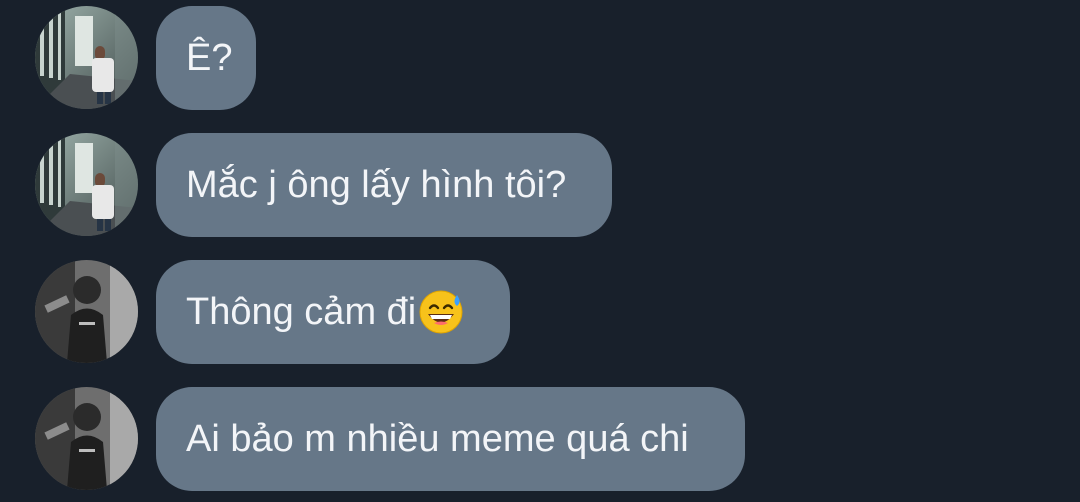  What do you see at coordinates (209, 57) in the screenshot?
I see `message-text: Ê?` at bounding box center [209, 57].